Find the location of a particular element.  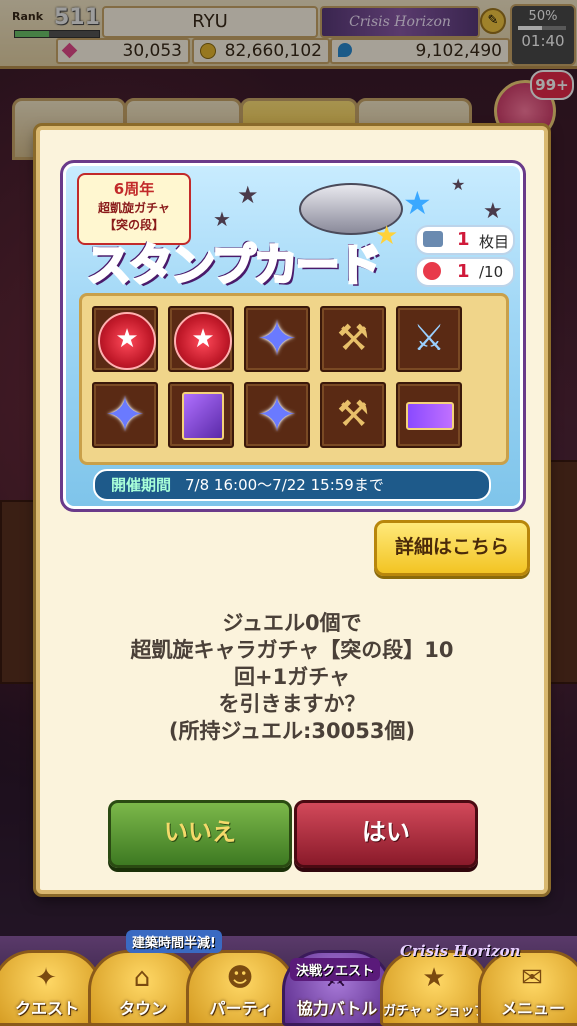

purple-book-icon is located at coordinates (203, 416).